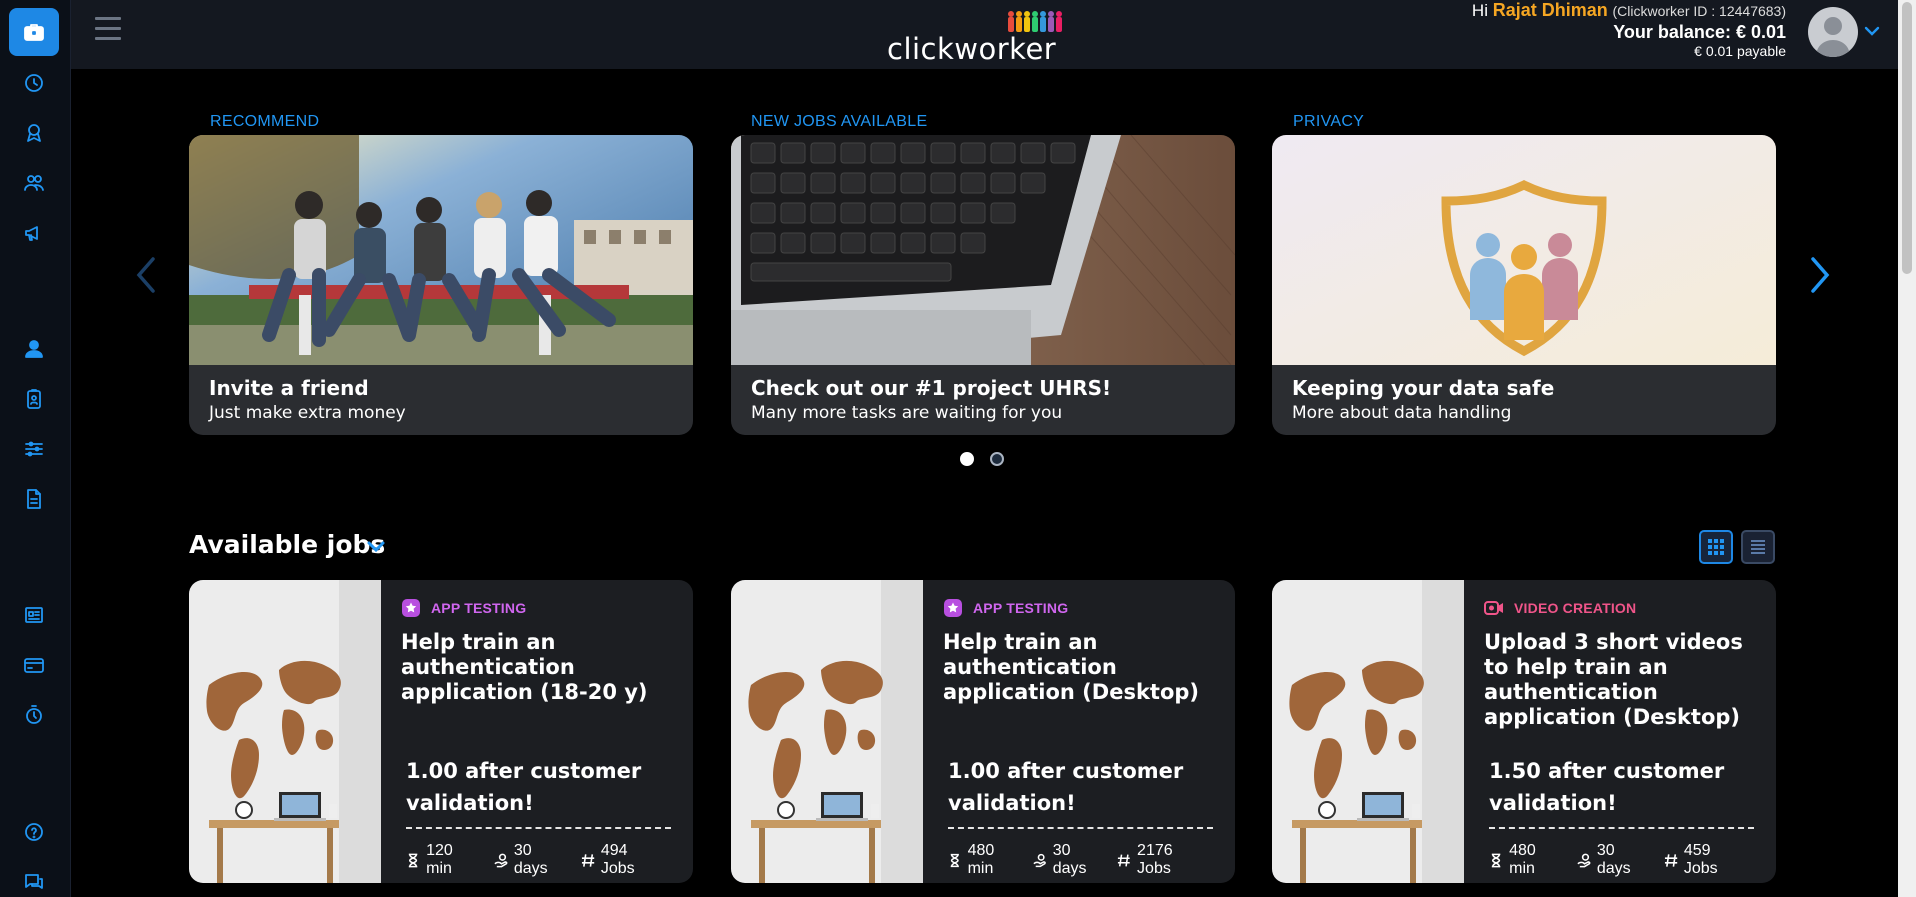 This screenshot has height=897, width=1916. I want to click on grid-icon, so click(1716, 547).